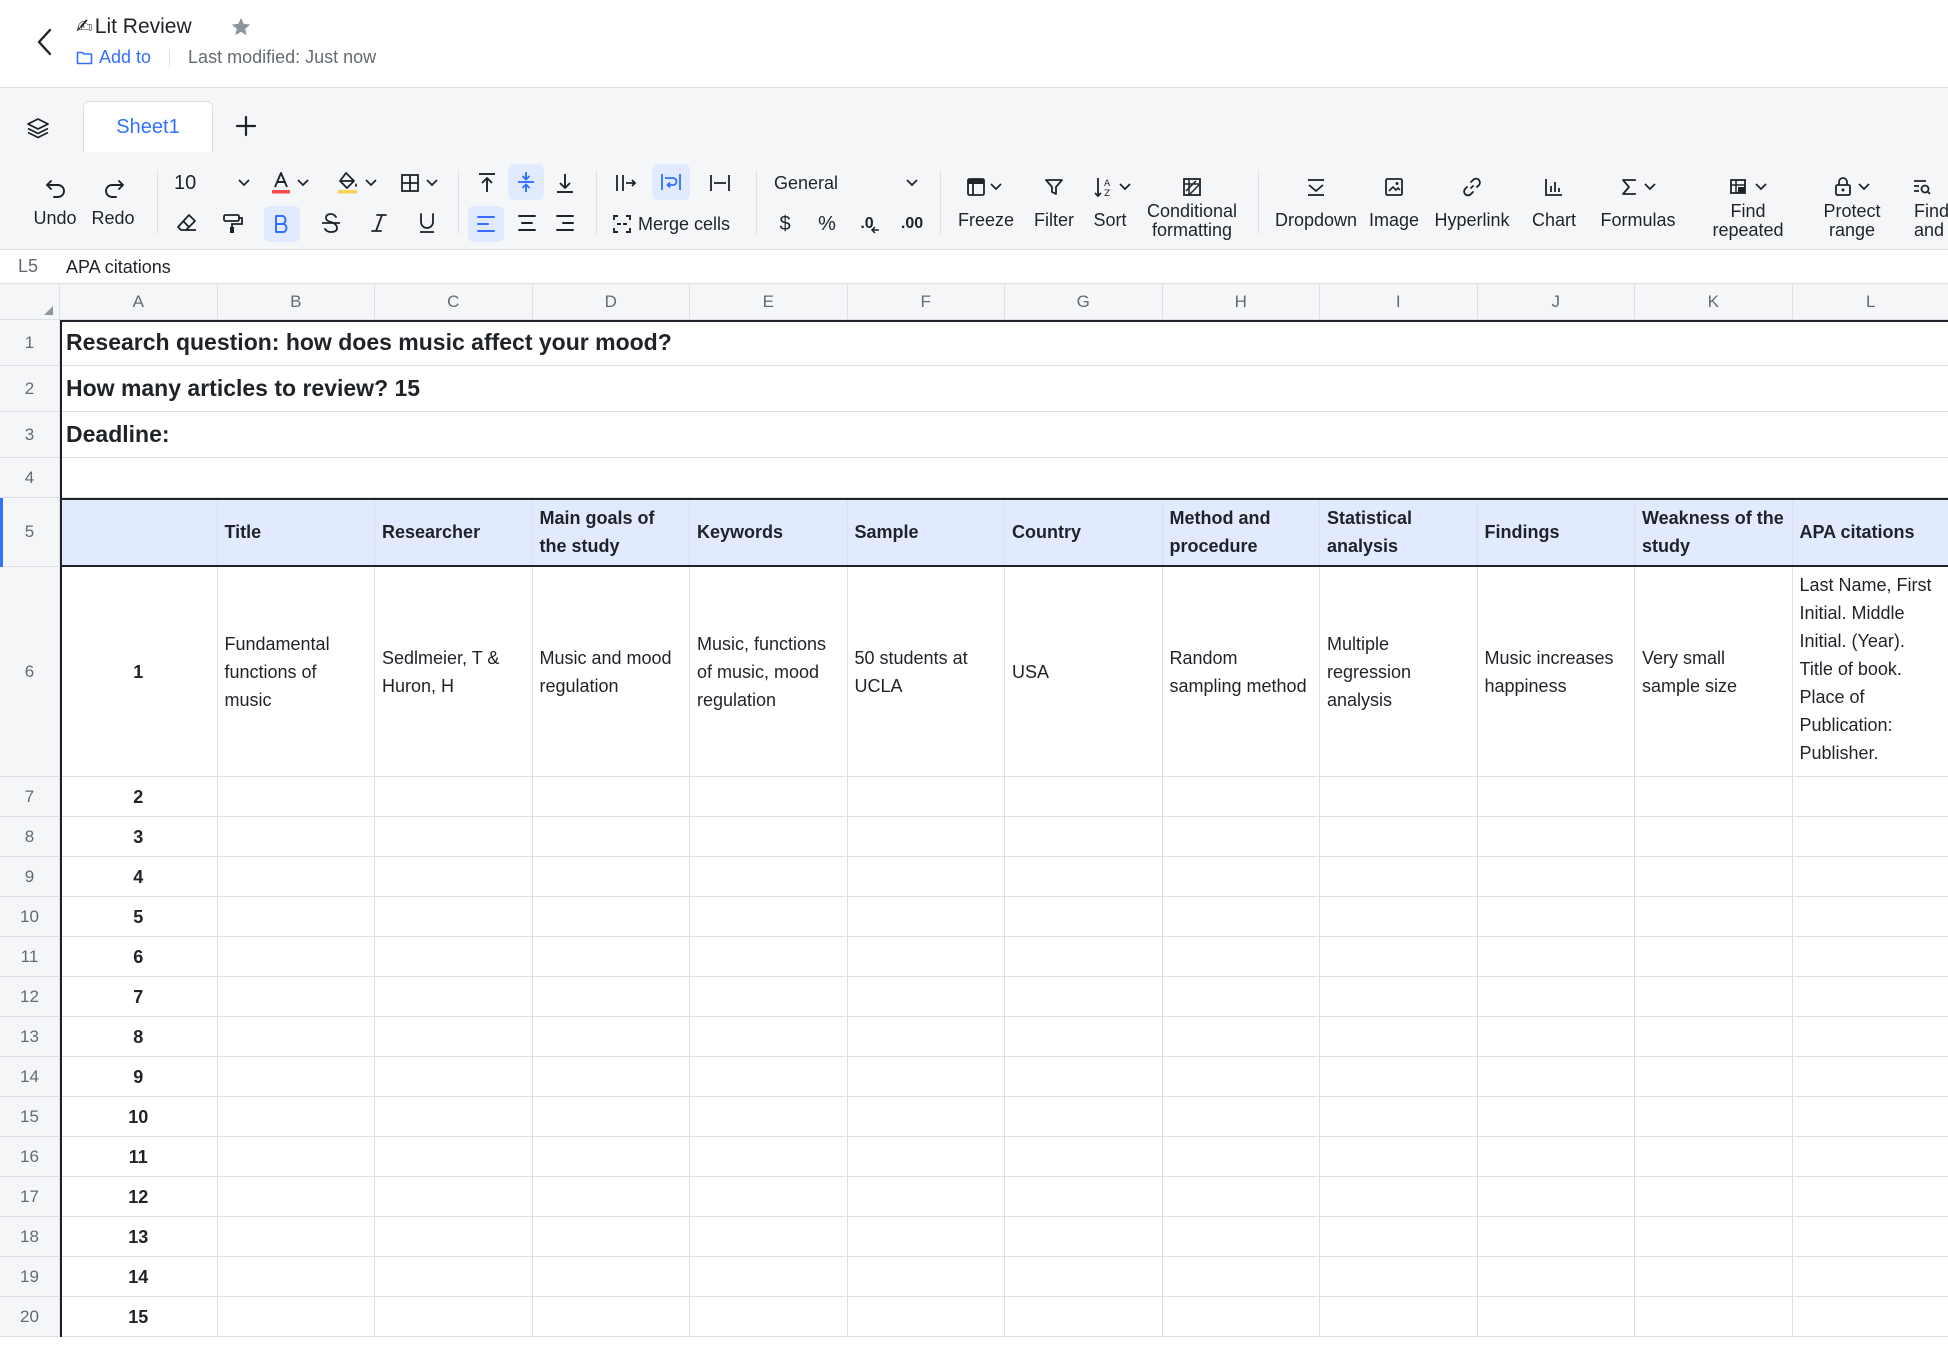  Describe the element at coordinates (134, 26) in the screenshot. I see `document-title: ✍ Lit Review` at that location.